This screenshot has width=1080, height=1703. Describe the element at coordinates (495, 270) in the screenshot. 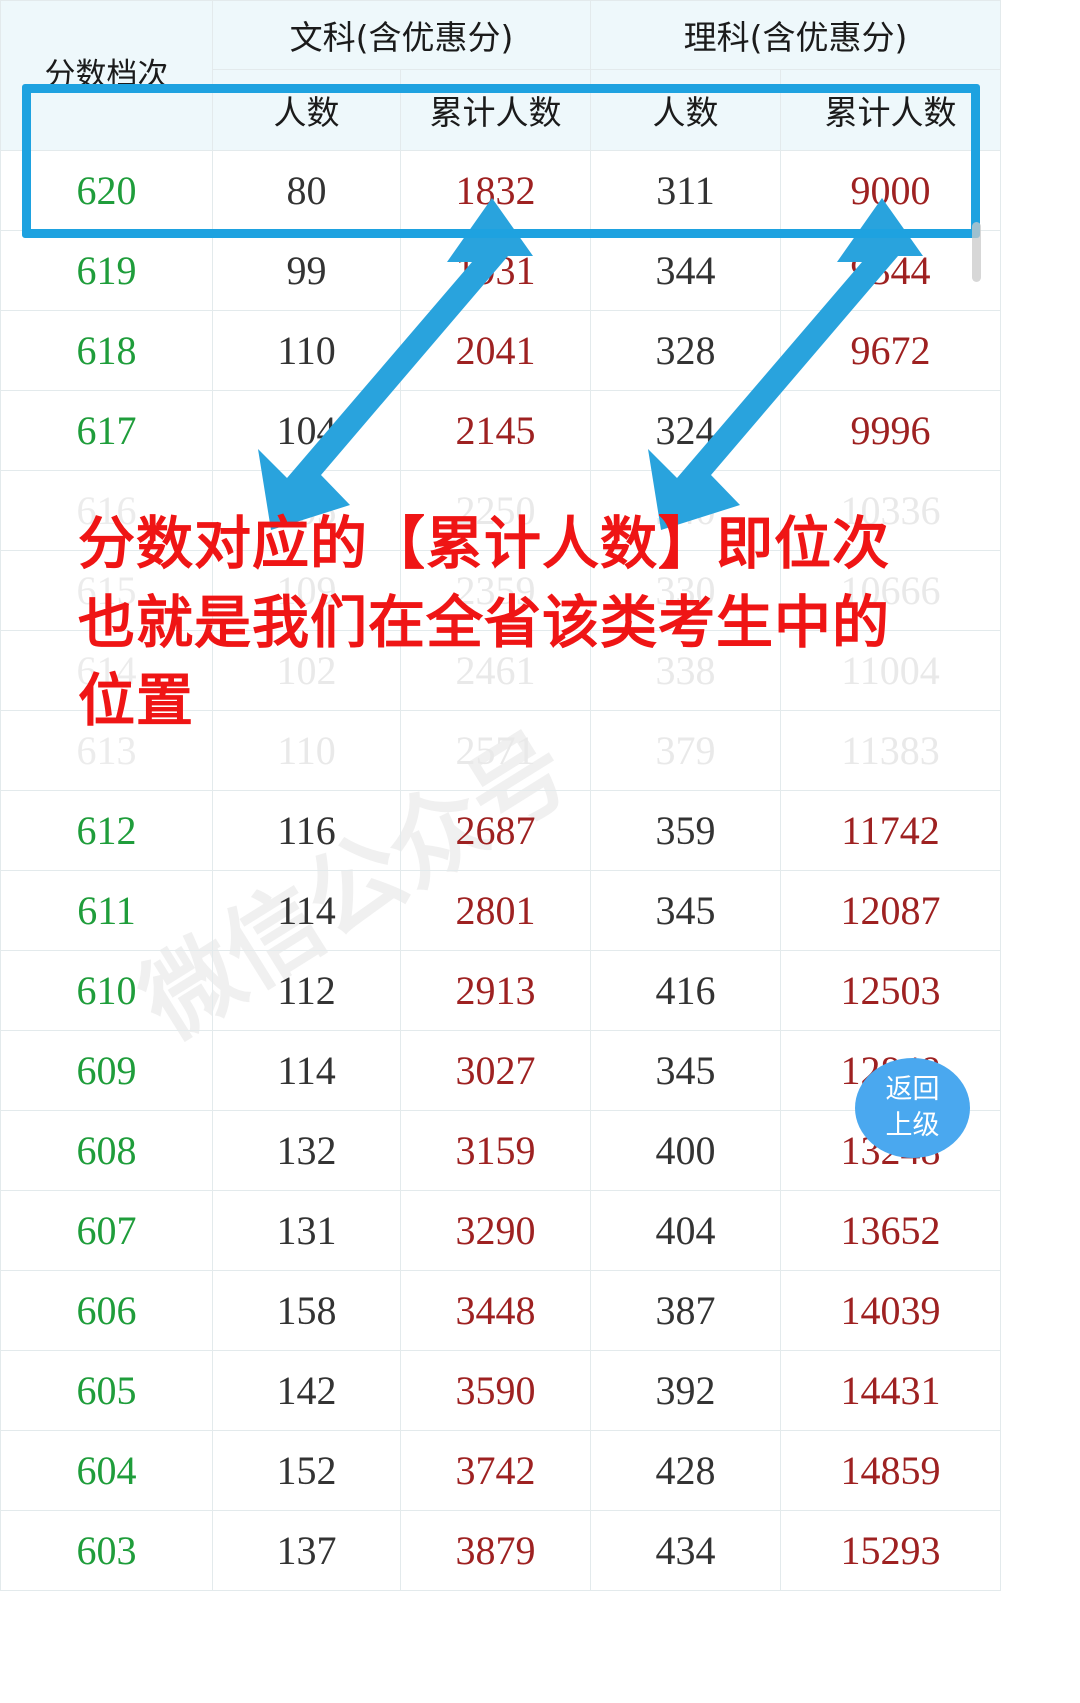

I see `cell-wen-cumulative: 1931` at that location.